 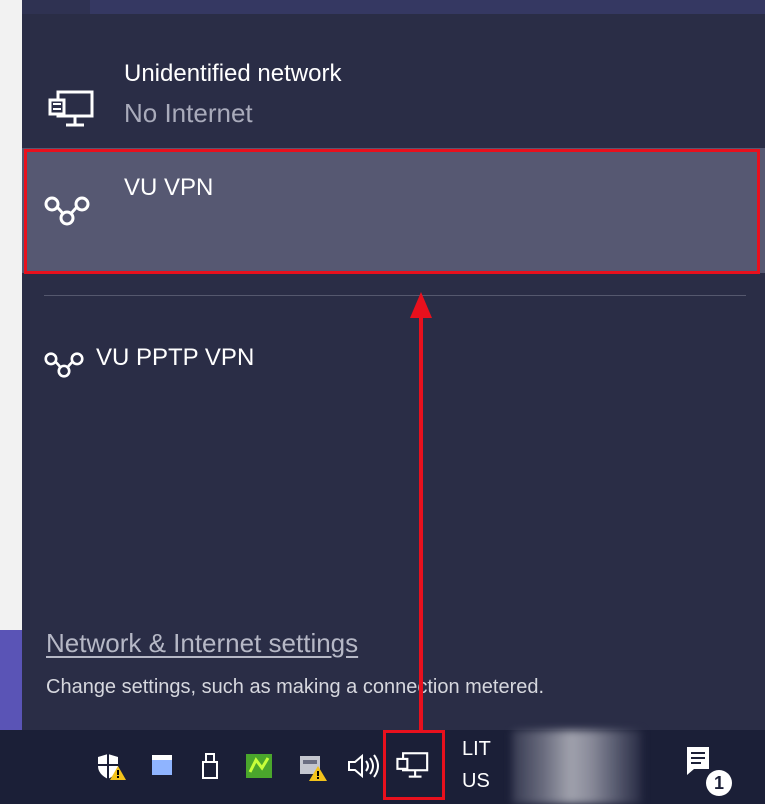 What do you see at coordinates (210, 768) in the screenshot?
I see `usb-icon` at bounding box center [210, 768].